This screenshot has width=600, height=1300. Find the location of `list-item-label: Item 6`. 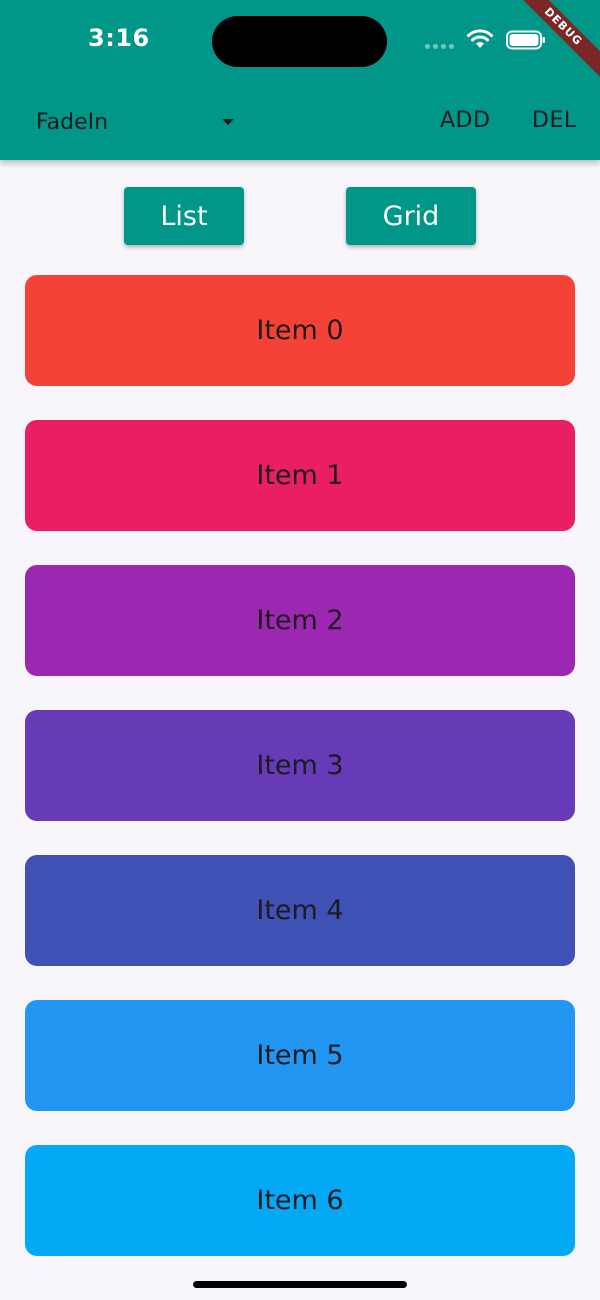

list-item-label: Item 6 is located at coordinates (300, 1200).